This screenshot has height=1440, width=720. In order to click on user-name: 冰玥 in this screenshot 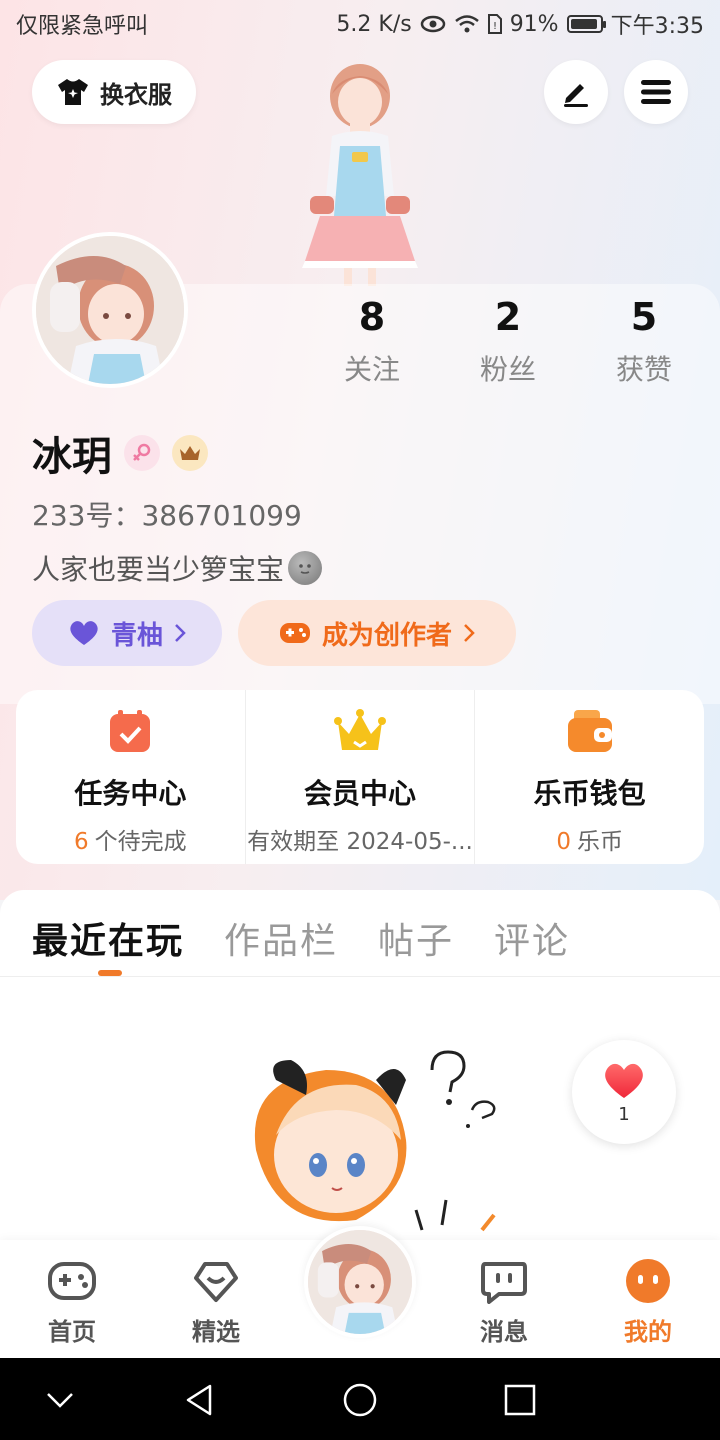, I will do `click(72, 457)`.